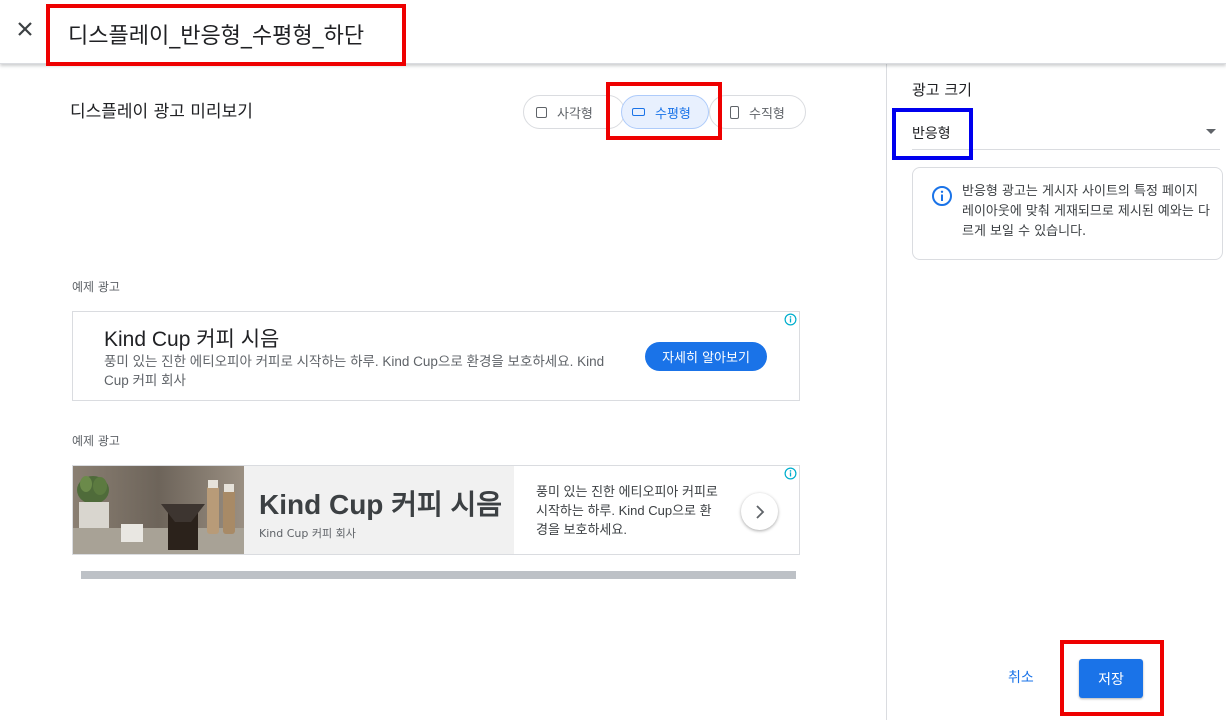 The image size is (1226, 720). I want to click on horizontal-rectangle-icon, so click(638, 112).